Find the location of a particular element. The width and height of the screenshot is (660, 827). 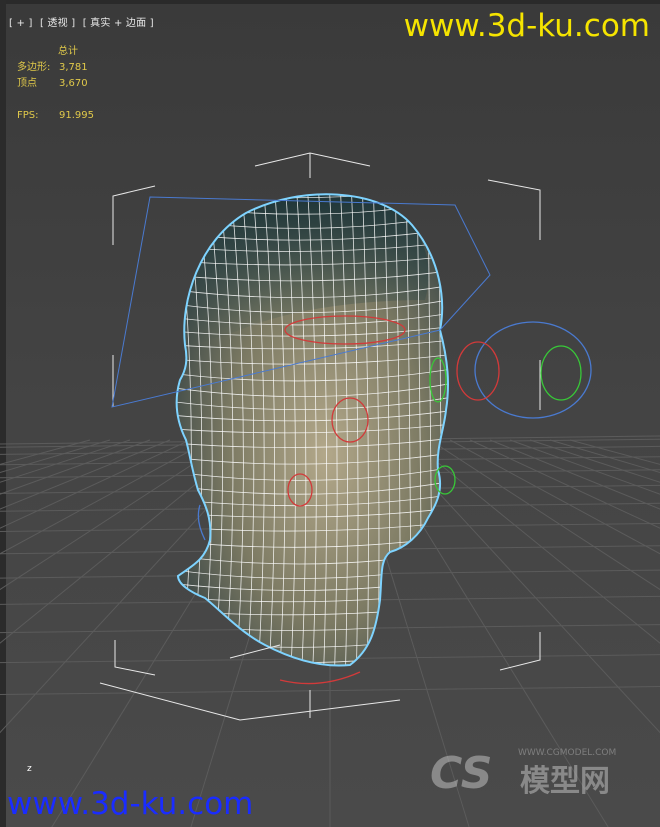

stats-fps-label: FPS: is located at coordinates (28, 115).